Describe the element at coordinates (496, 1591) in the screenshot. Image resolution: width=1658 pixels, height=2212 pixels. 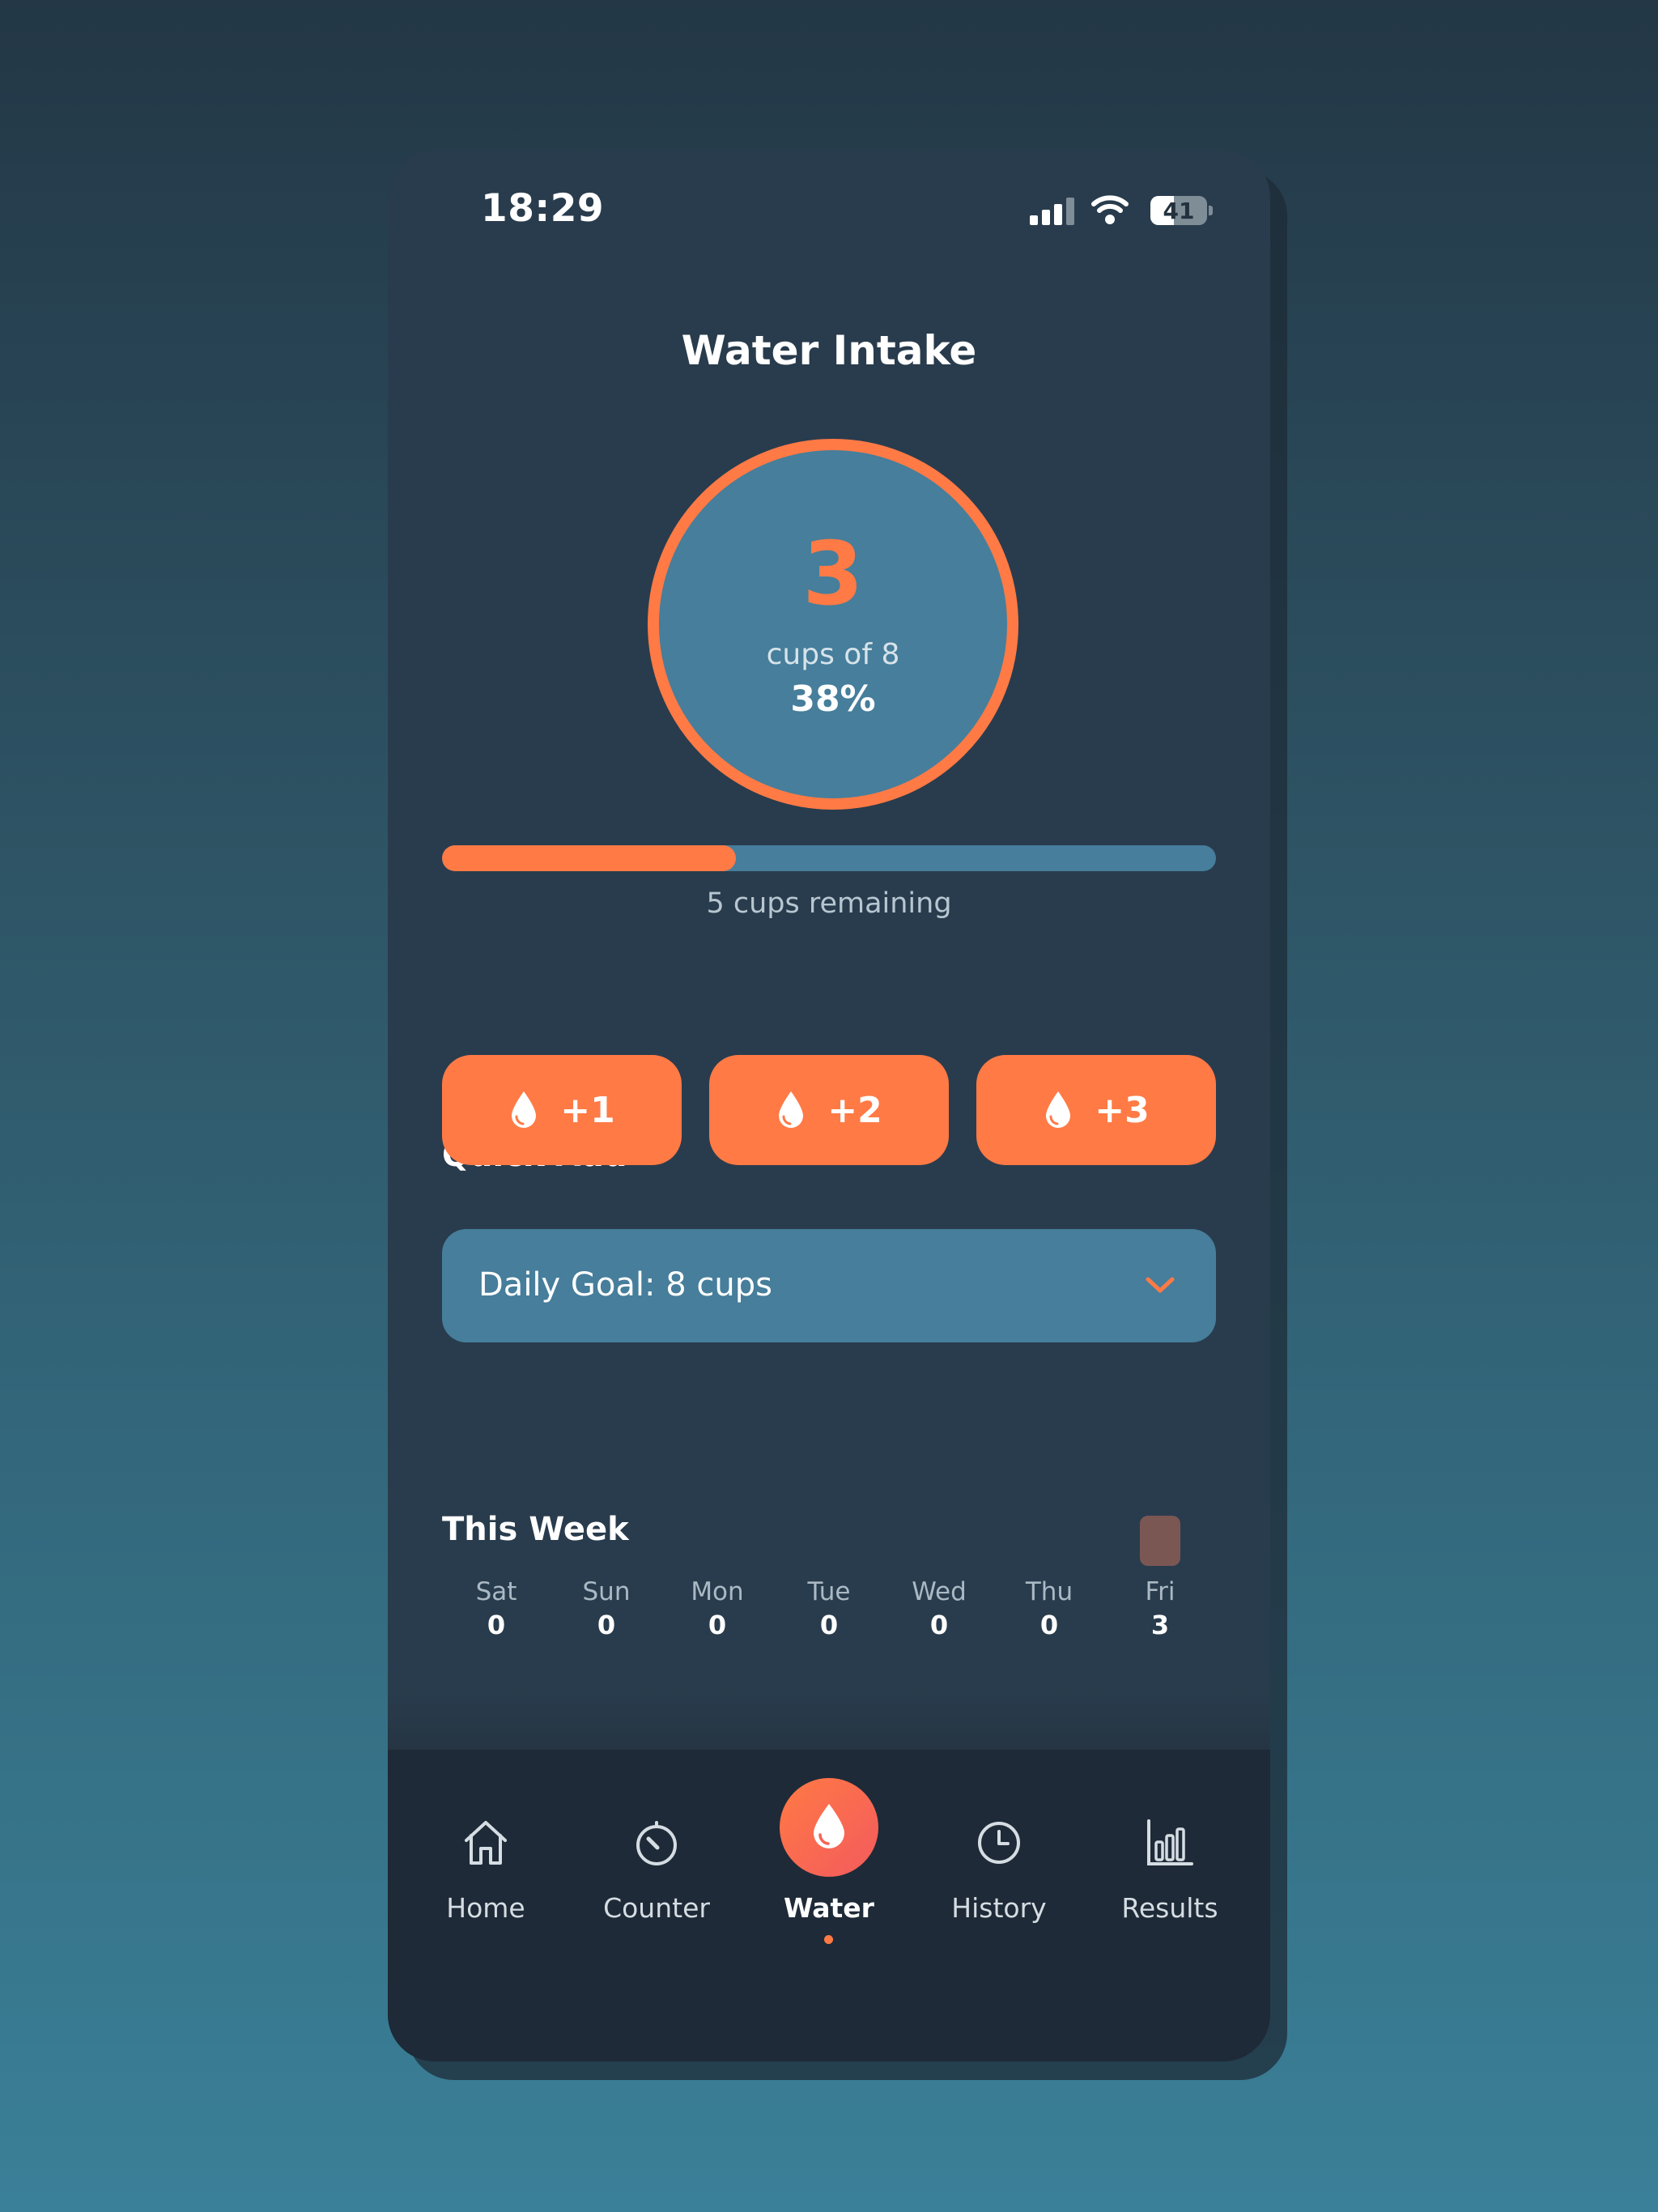
I see `day-label: Sat` at that location.